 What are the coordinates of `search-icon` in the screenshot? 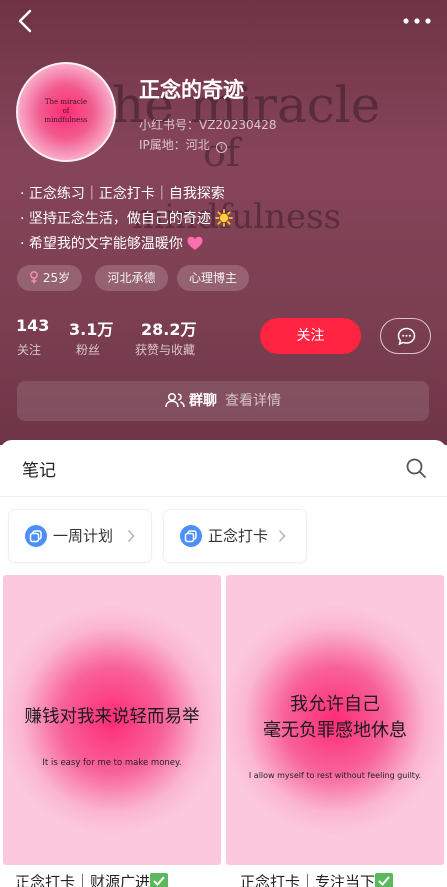 It's located at (416, 468).